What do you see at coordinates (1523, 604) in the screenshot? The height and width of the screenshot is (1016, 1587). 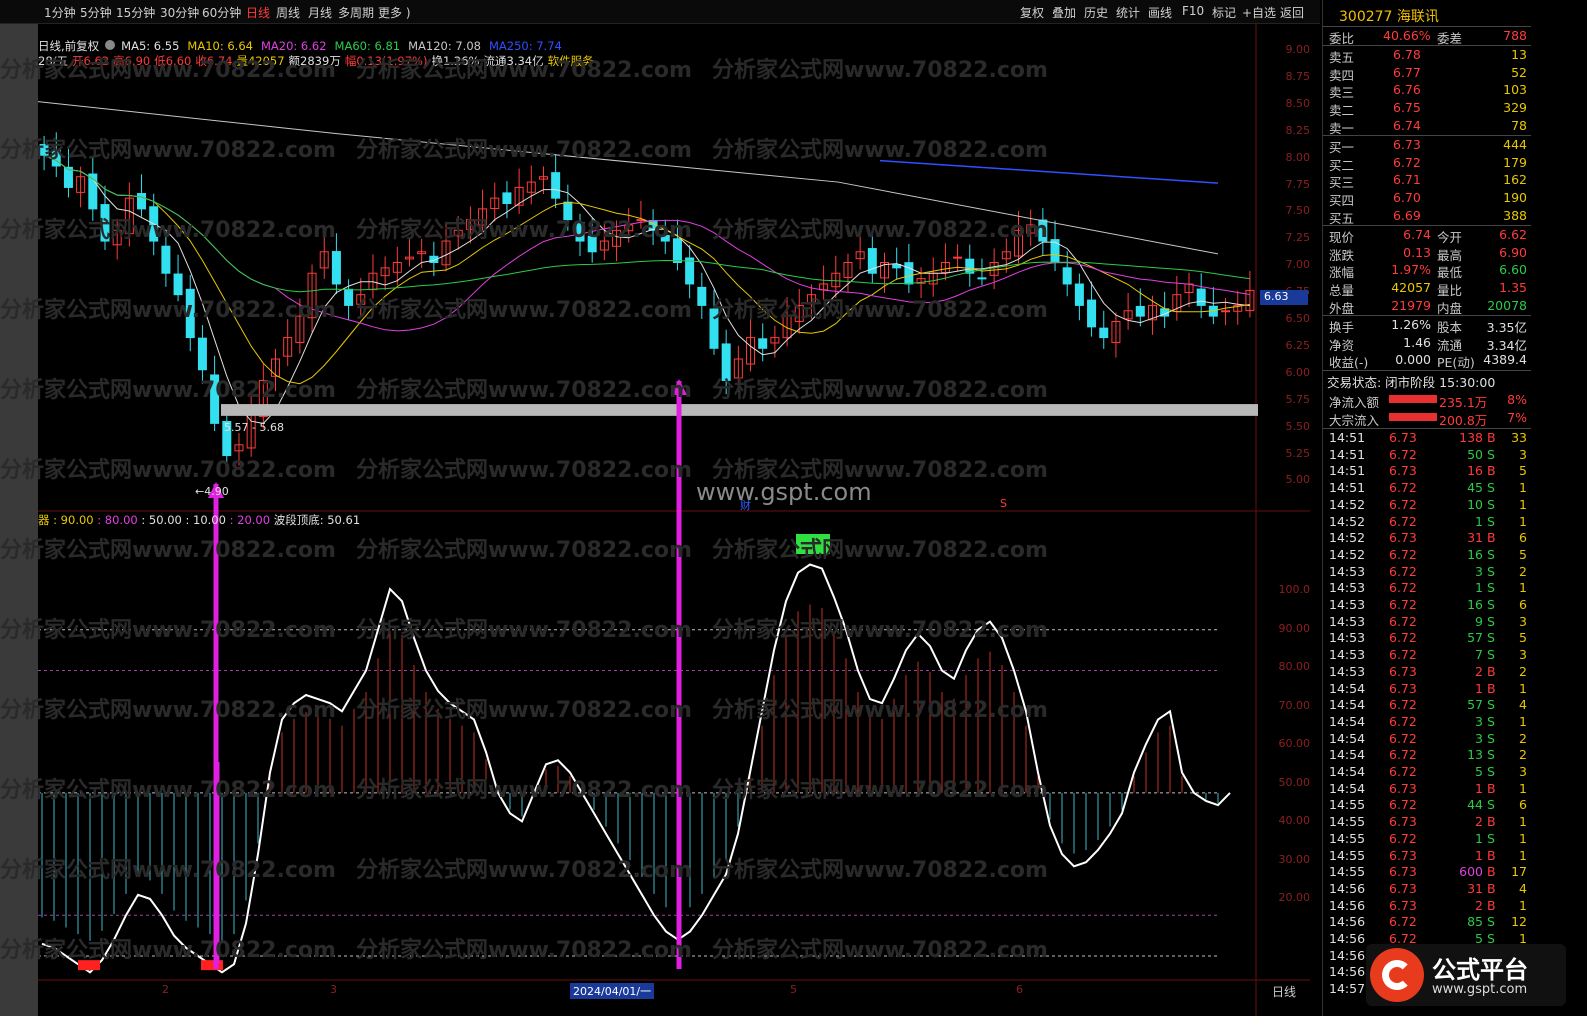 I see `tick-count: 6` at bounding box center [1523, 604].